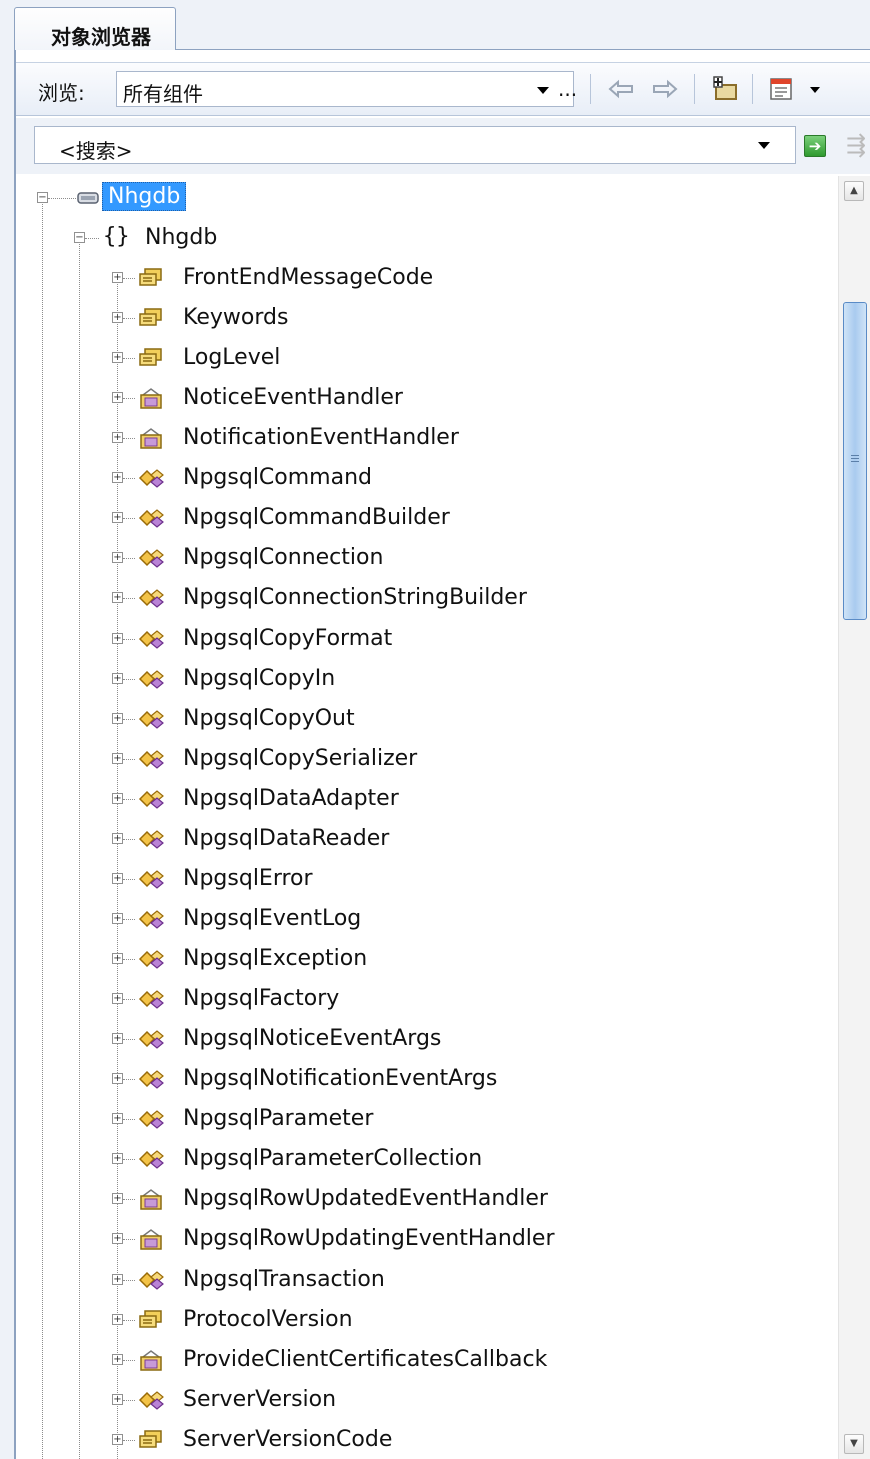  I want to click on forward-arrow-icon, so click(665, 89).